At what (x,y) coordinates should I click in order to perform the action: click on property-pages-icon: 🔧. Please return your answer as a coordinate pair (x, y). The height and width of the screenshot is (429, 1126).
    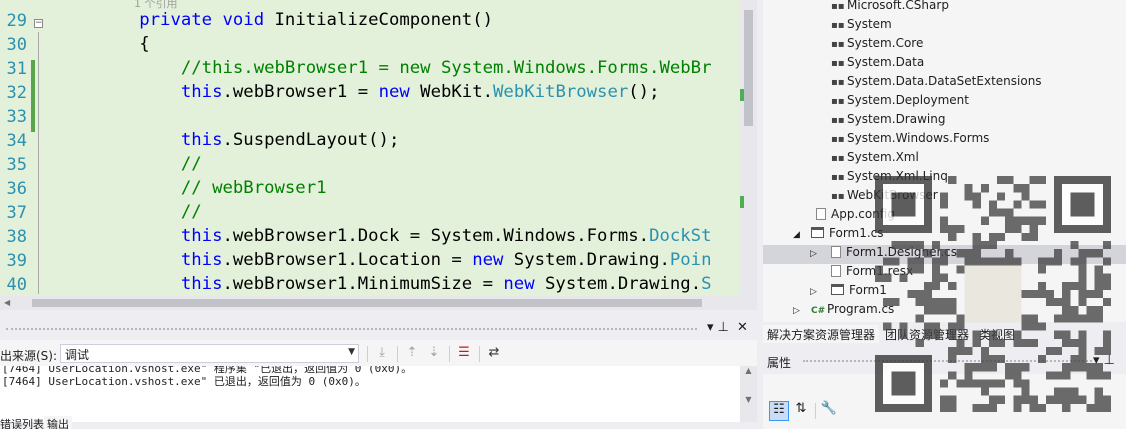
    Looking at the image, I should click on (829, 411).